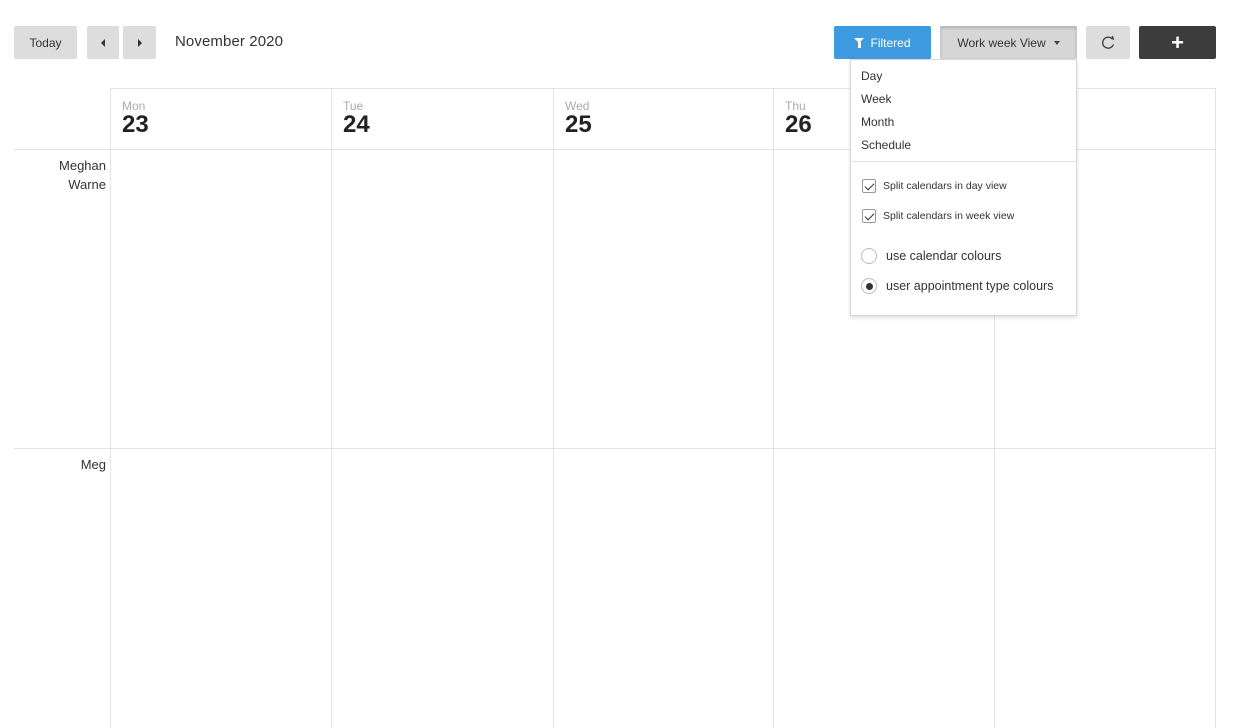  What do you see at coordinates (578, 124) in the screenshot?
I see `day-number: 25` at bounding box center [578, 124].